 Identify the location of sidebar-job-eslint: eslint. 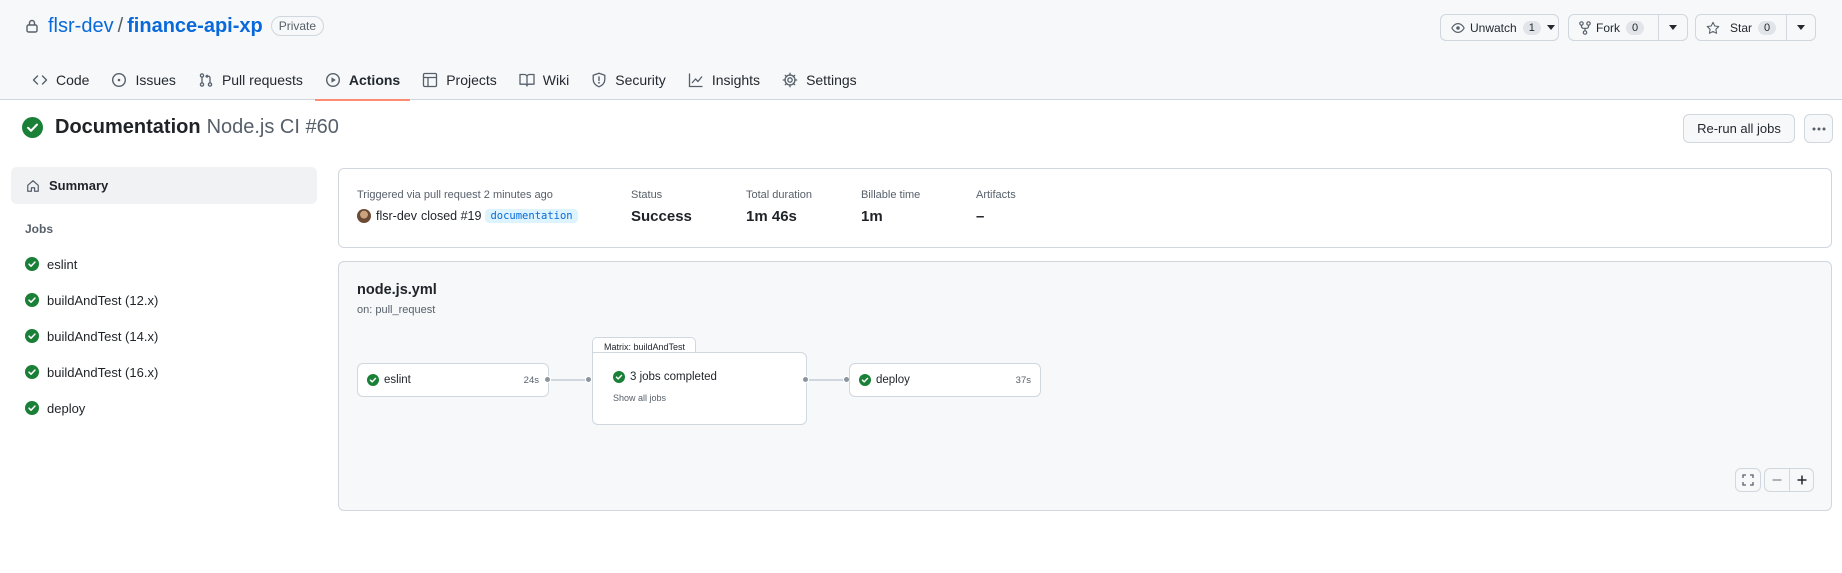
(170, 264).